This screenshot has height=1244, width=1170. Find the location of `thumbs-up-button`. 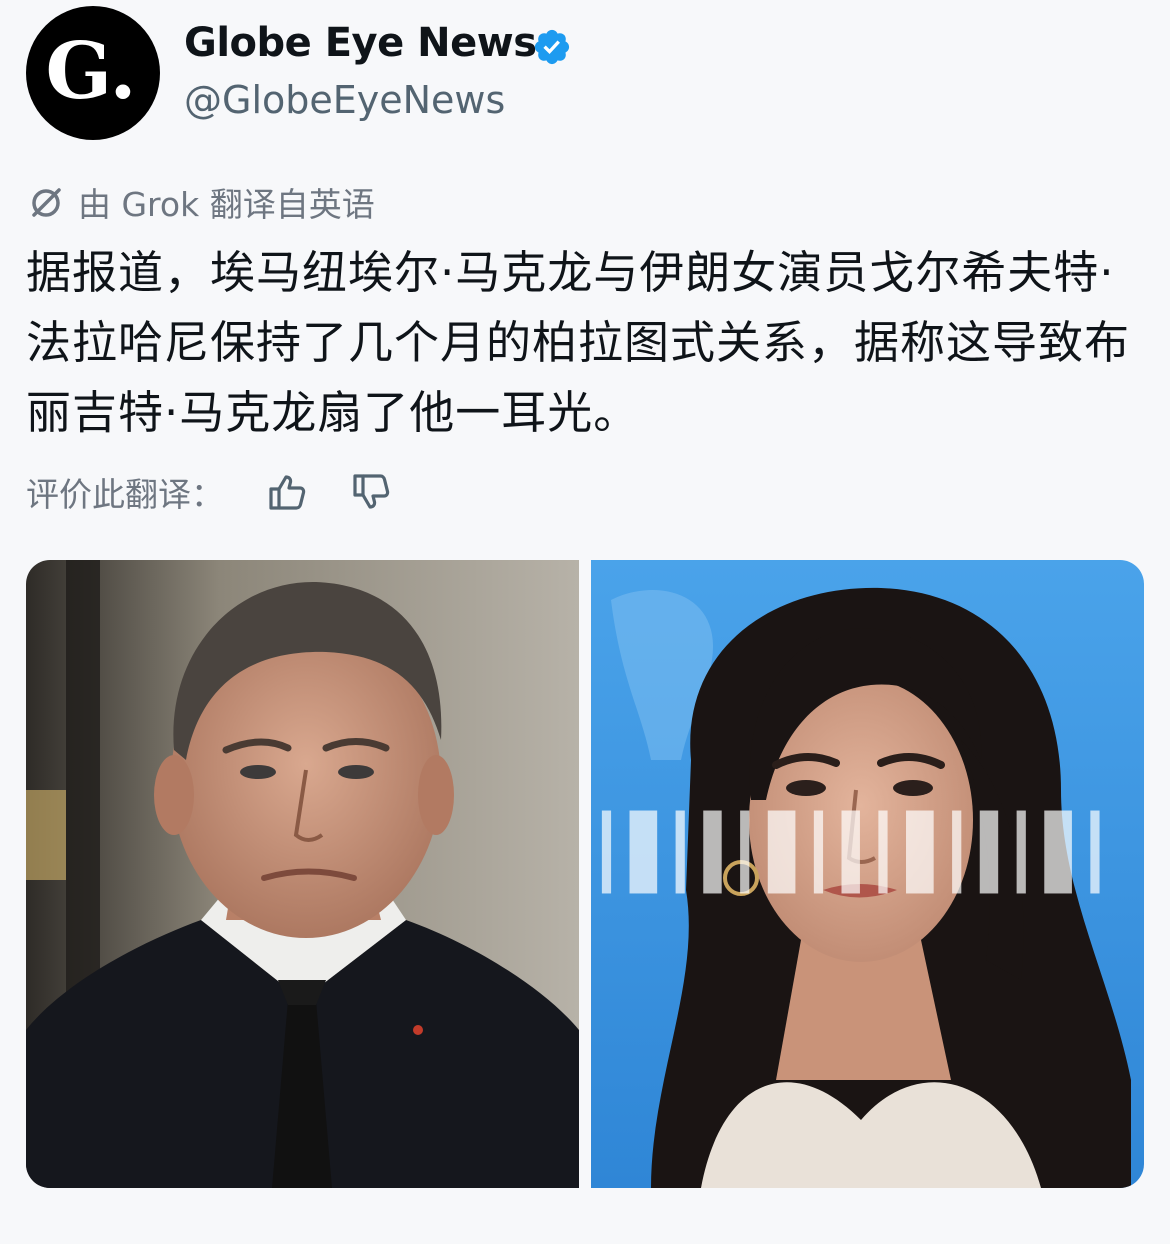

thumbs-up-button is located at coordinates (288, 492).